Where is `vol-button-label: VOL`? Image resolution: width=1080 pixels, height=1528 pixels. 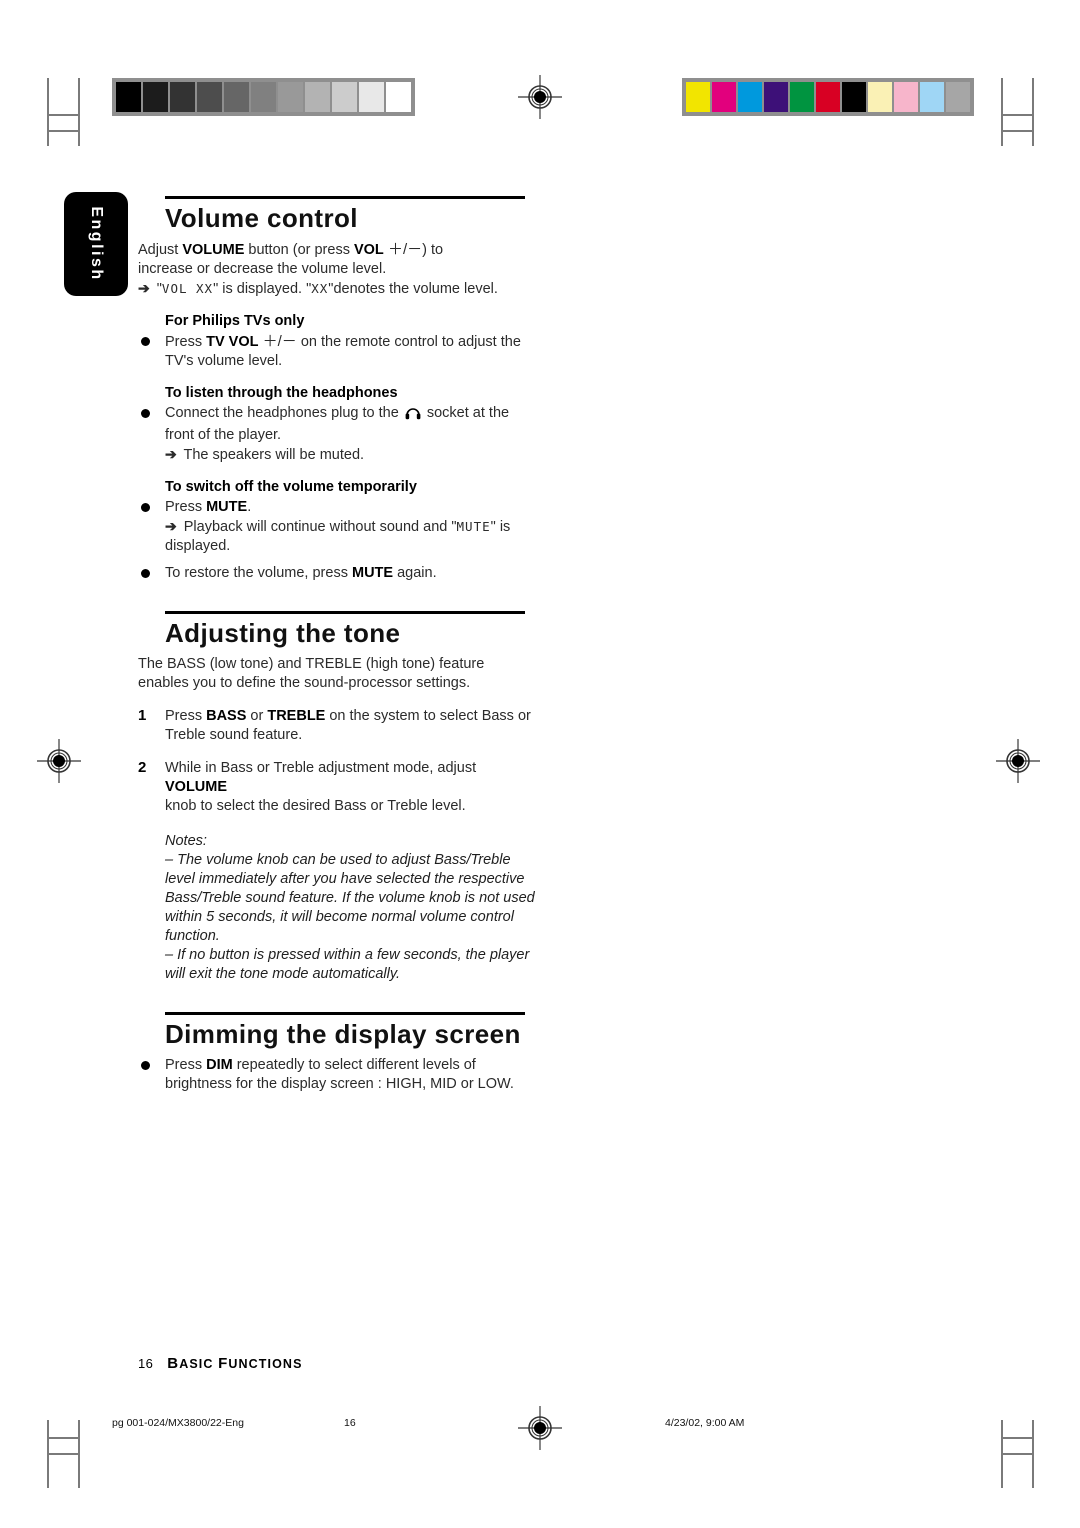
vol-button-label: VOL is located at coordinates (368, 250).